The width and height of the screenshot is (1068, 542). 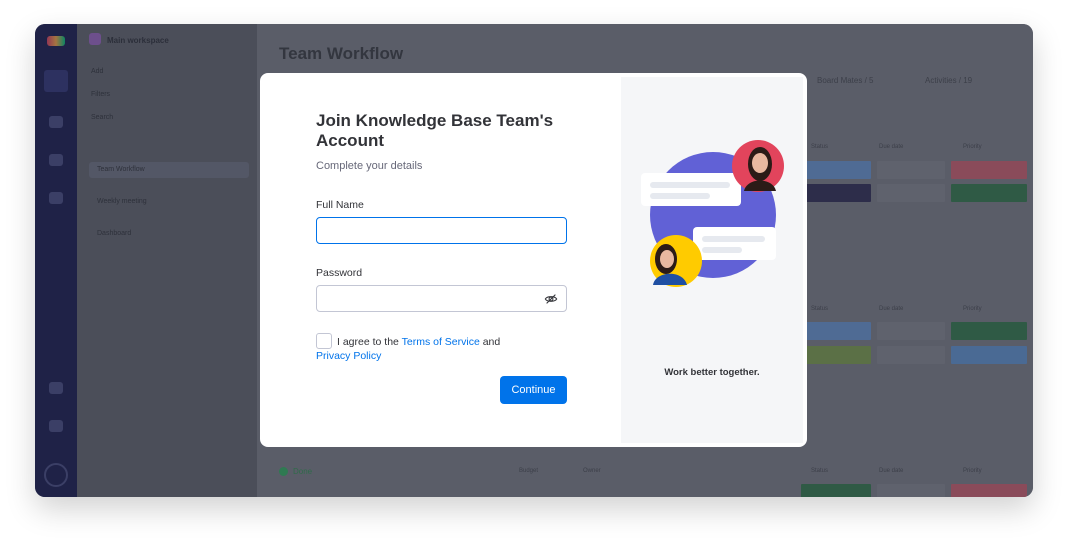 What do you see at coordinates (102, 117) in the screenshot?
I see `sidebar-item-search: Search` at bounding box center [102, 117].